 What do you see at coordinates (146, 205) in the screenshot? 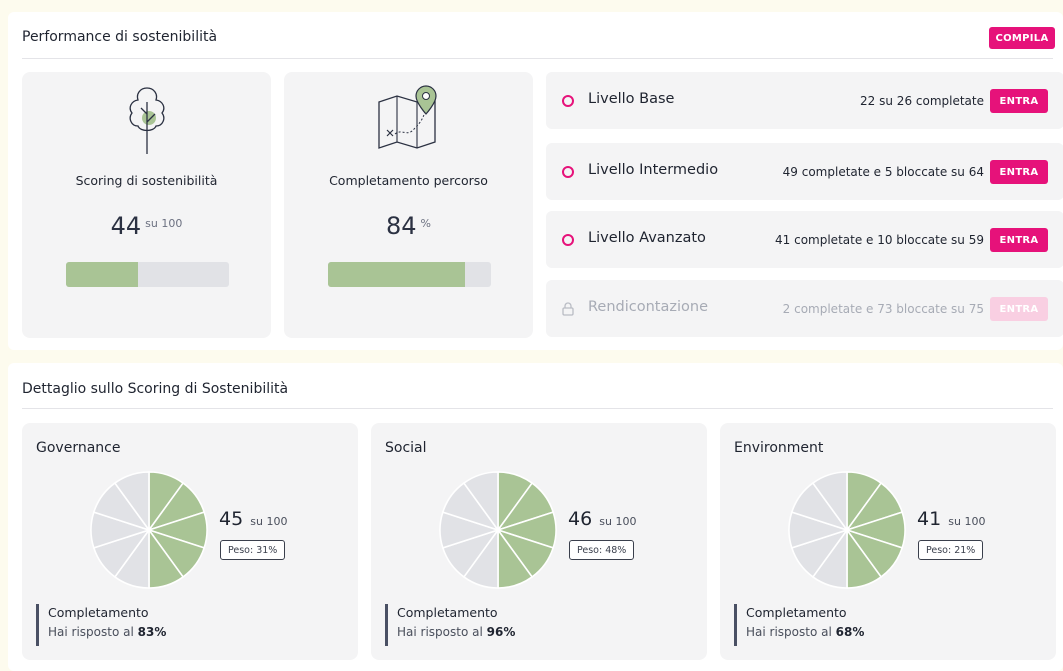
I see `scoring-card: Scoring di sostenibilità 44 su 100` at bounding box center [146, 205].